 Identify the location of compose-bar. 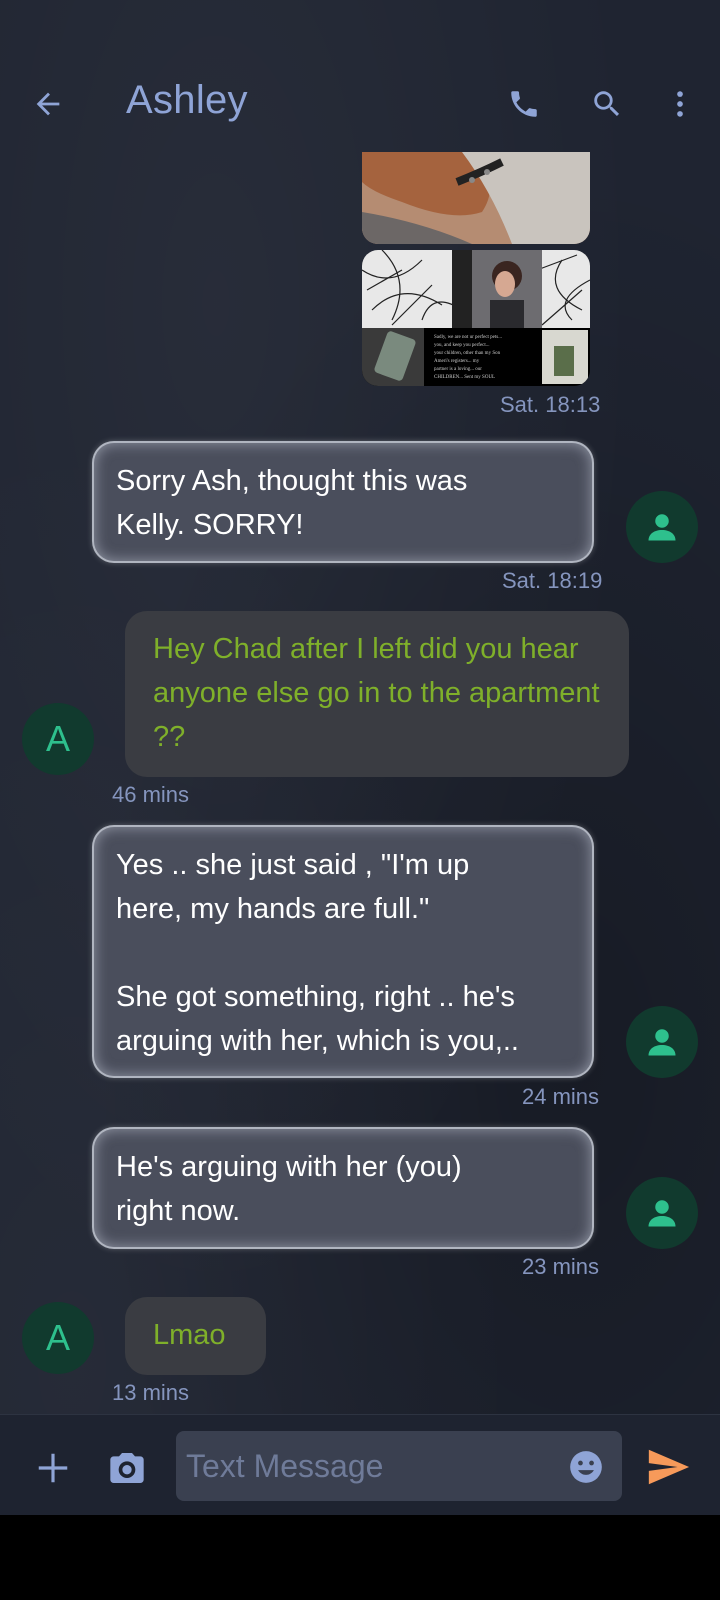
(360, 1464).